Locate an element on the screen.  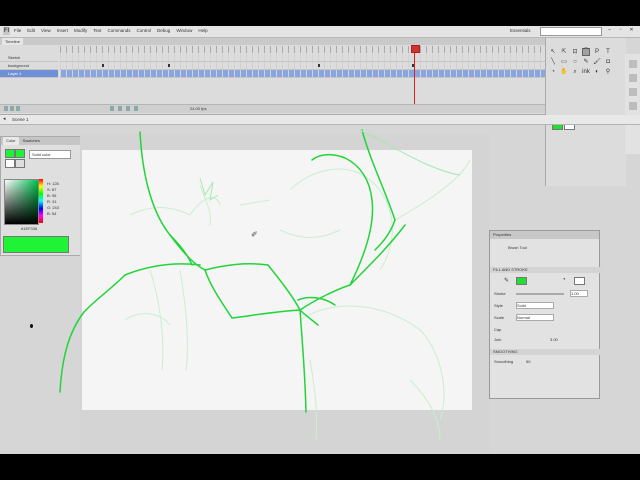
menu-modify: Modify is located at coordinates (80, 30).